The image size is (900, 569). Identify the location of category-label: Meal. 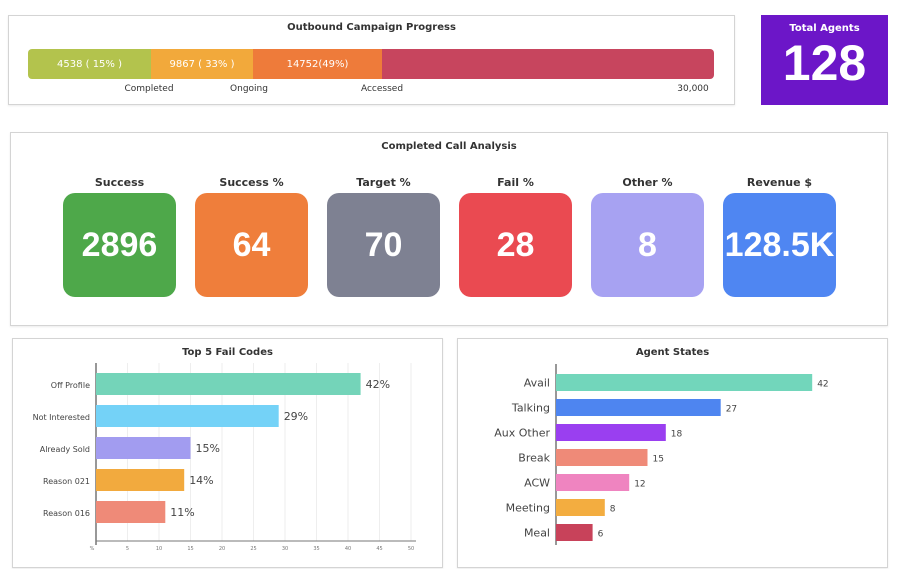
(537, 533).